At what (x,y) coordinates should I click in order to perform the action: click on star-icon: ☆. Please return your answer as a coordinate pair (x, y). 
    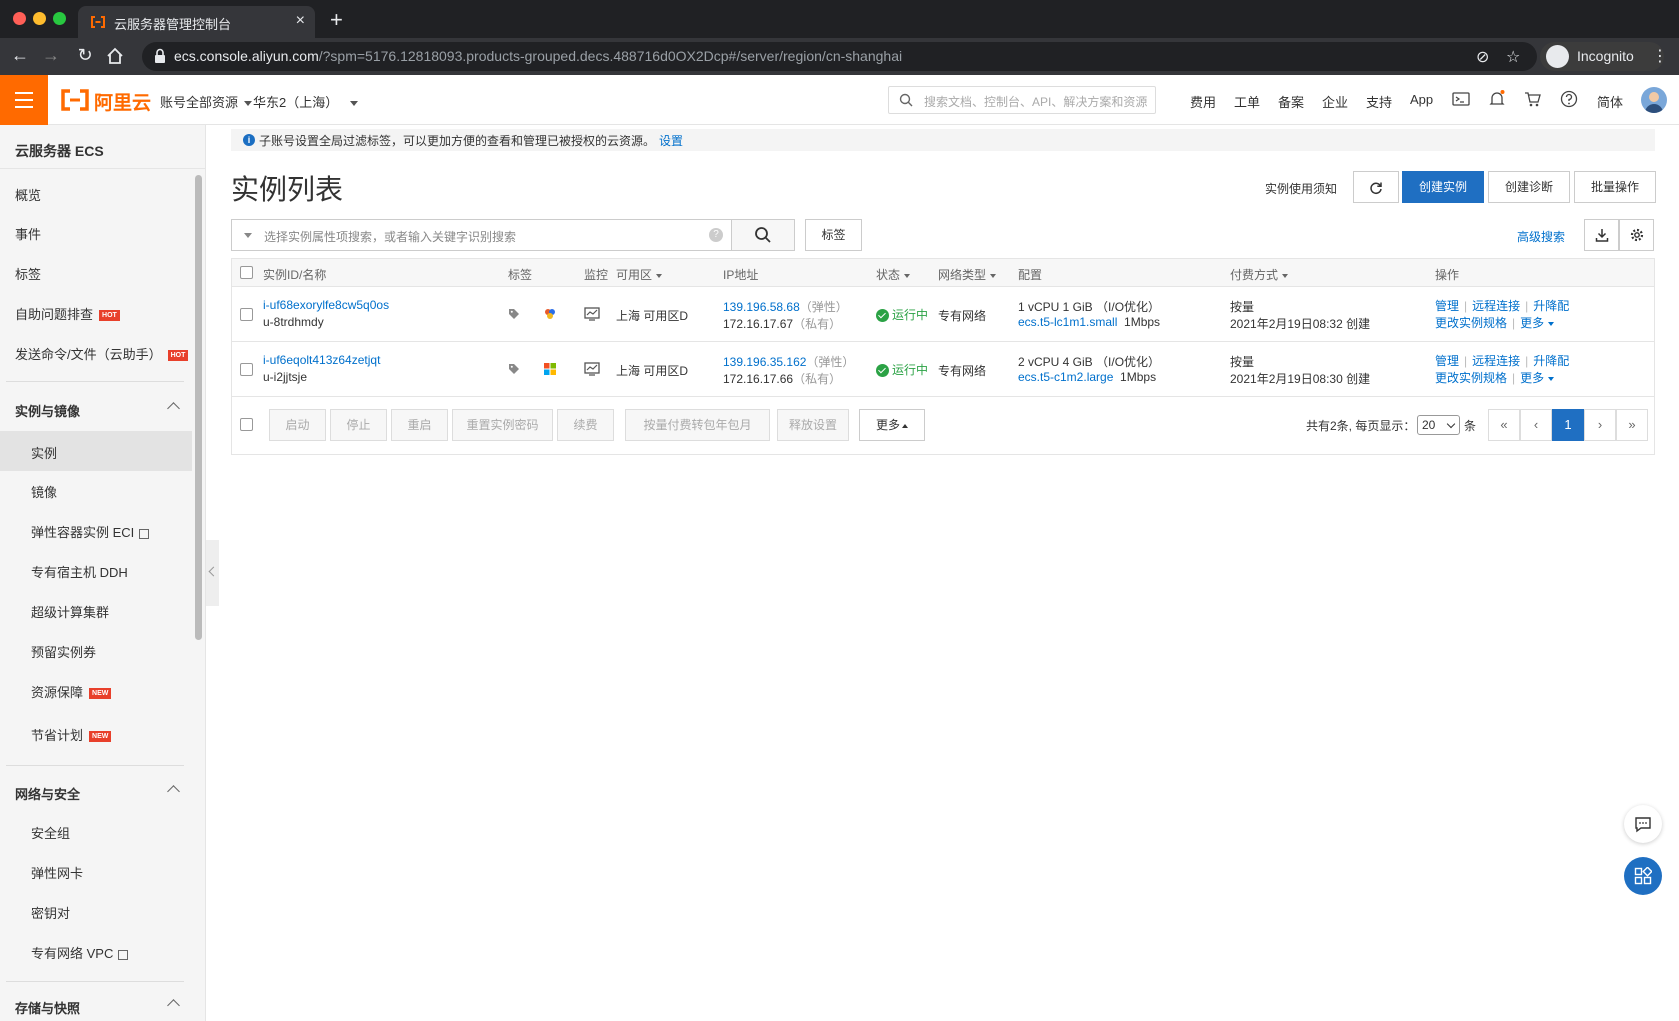
    Looking at the image, I should click on (1513, 57).